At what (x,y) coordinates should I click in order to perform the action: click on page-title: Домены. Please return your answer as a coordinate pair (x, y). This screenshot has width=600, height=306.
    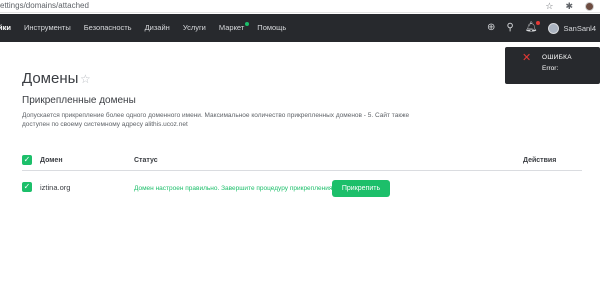
    Looking at the image, I should click on (50, 78).